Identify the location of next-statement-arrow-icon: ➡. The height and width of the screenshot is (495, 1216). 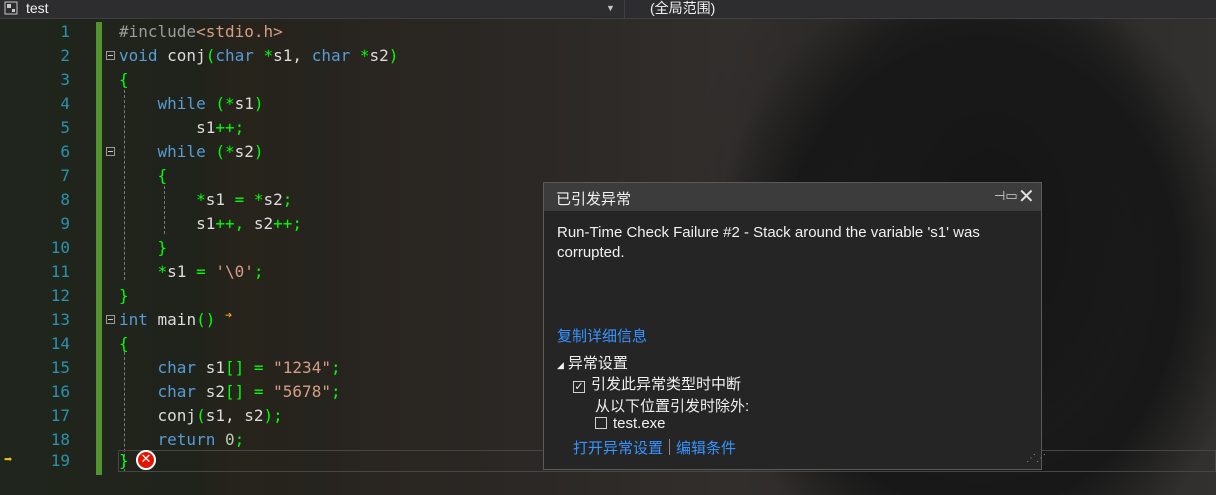
(8, 460).